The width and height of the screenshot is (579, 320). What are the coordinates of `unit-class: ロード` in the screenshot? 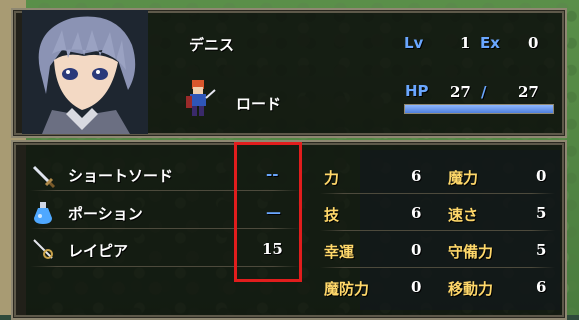 It's located at (259, 104).